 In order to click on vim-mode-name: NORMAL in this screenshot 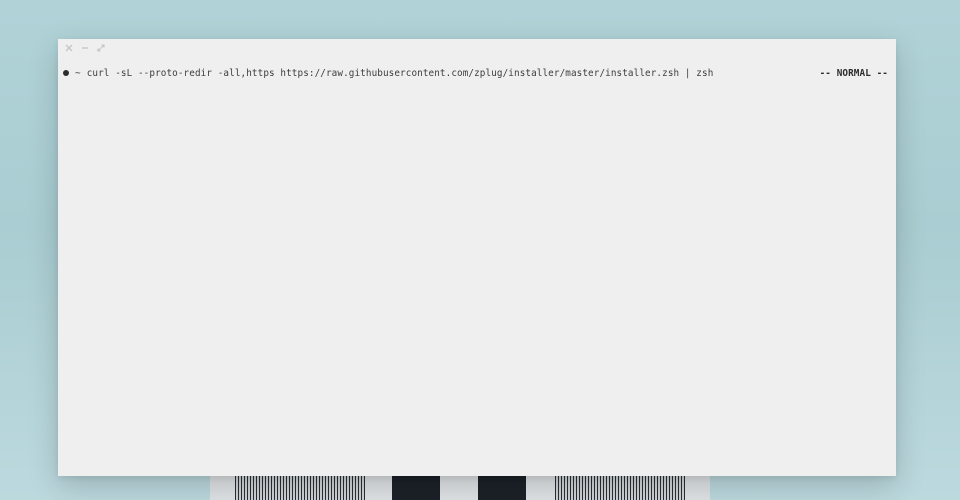, I will do `click(853, 73)`.